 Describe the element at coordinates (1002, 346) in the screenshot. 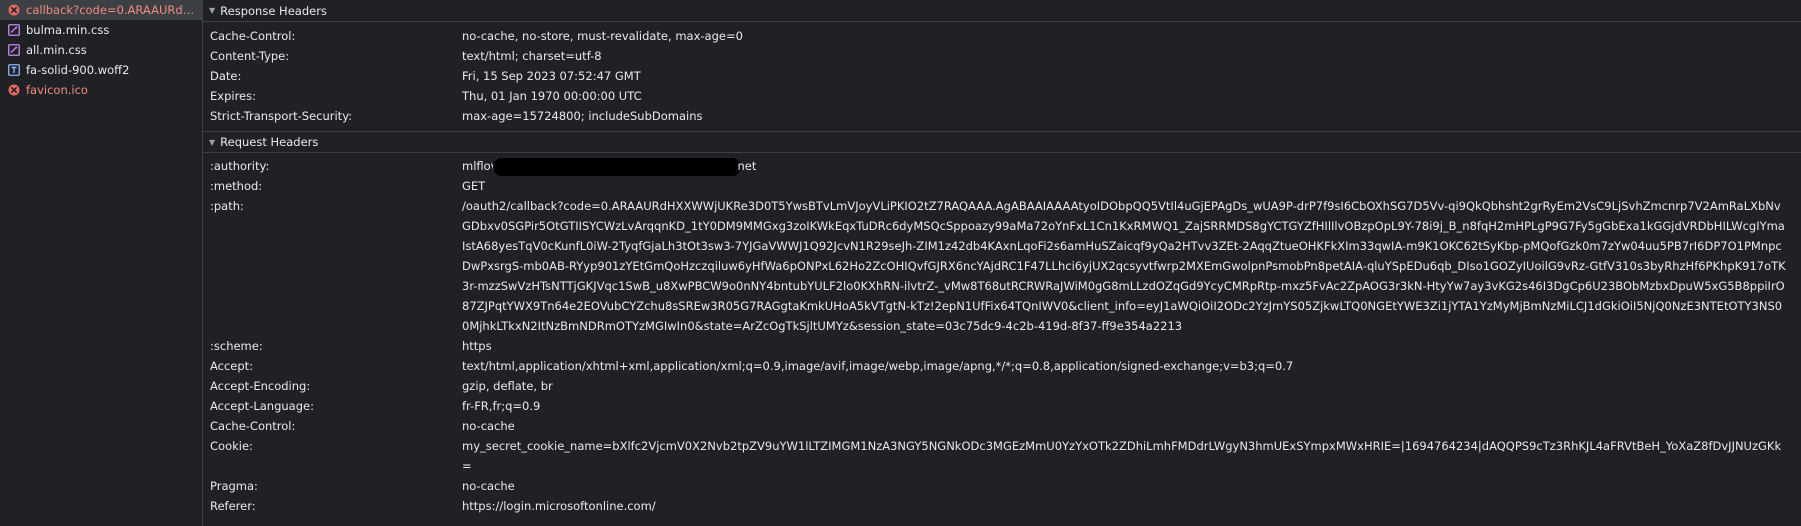

I see `header-row: :scheme: https` at that location.